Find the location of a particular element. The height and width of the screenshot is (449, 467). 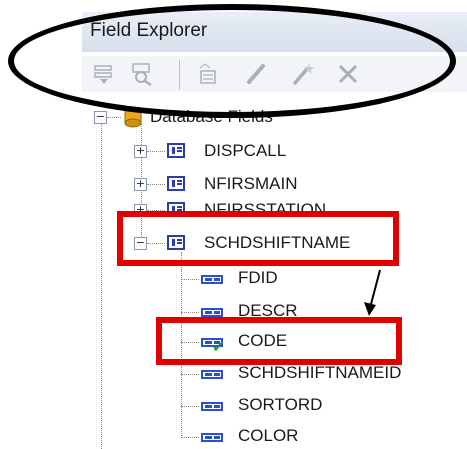

tree-item-table: NFIRSMAIN is located at coordinates (251, 184).